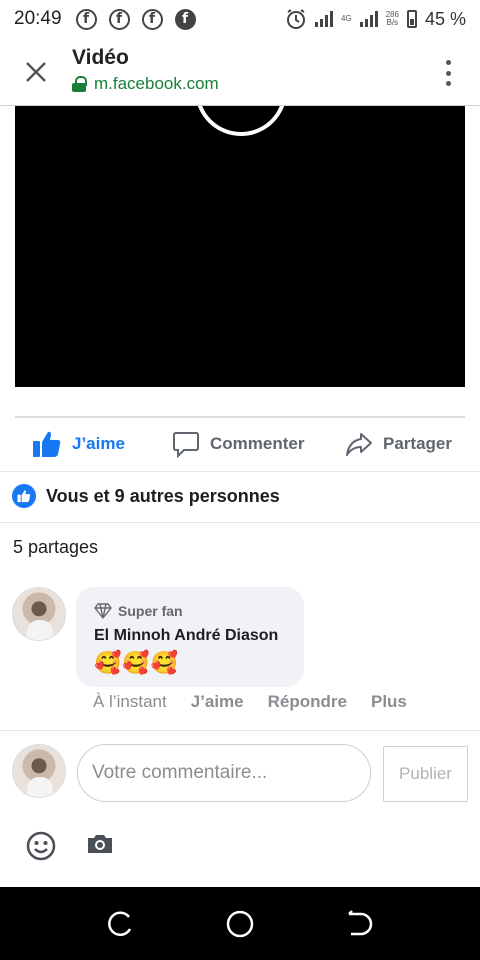  I want to click on like-label: J’aime, so click(98, 443).